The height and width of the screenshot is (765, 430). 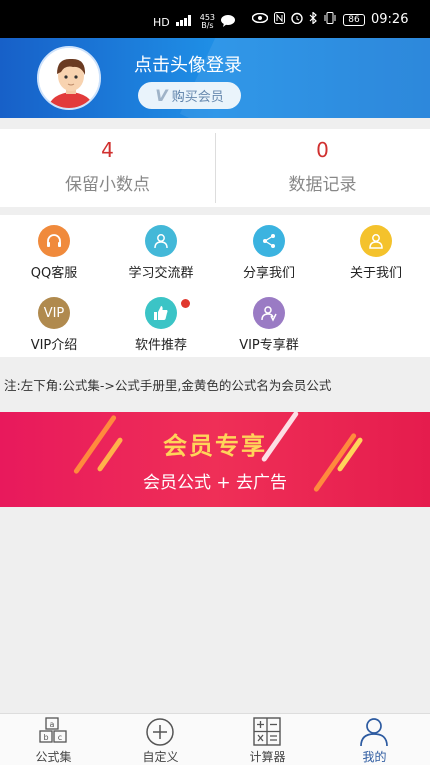 What do you see at coordinates (168, 385) in the screenshot?
I see `vip-formula-note: 注:左下角:公式集->公式手册里,金黄色的公式名为会员公式` at bounding box center [168, 385].